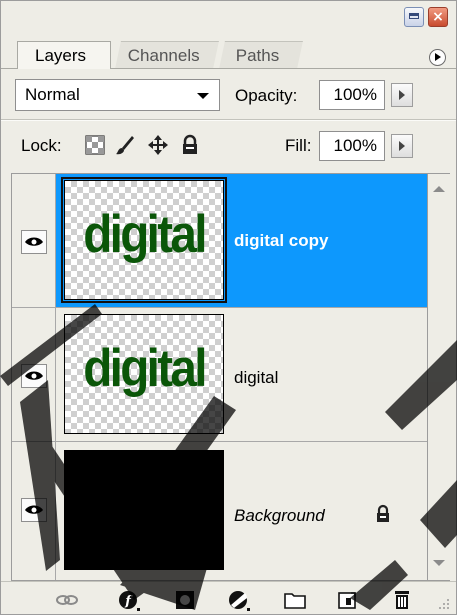 This screenshot has width=457, height=615. What do you see at coordinates (439, 563) in the screenshot?
I see `scroll-down-icon` at bounding box center [439, 563].